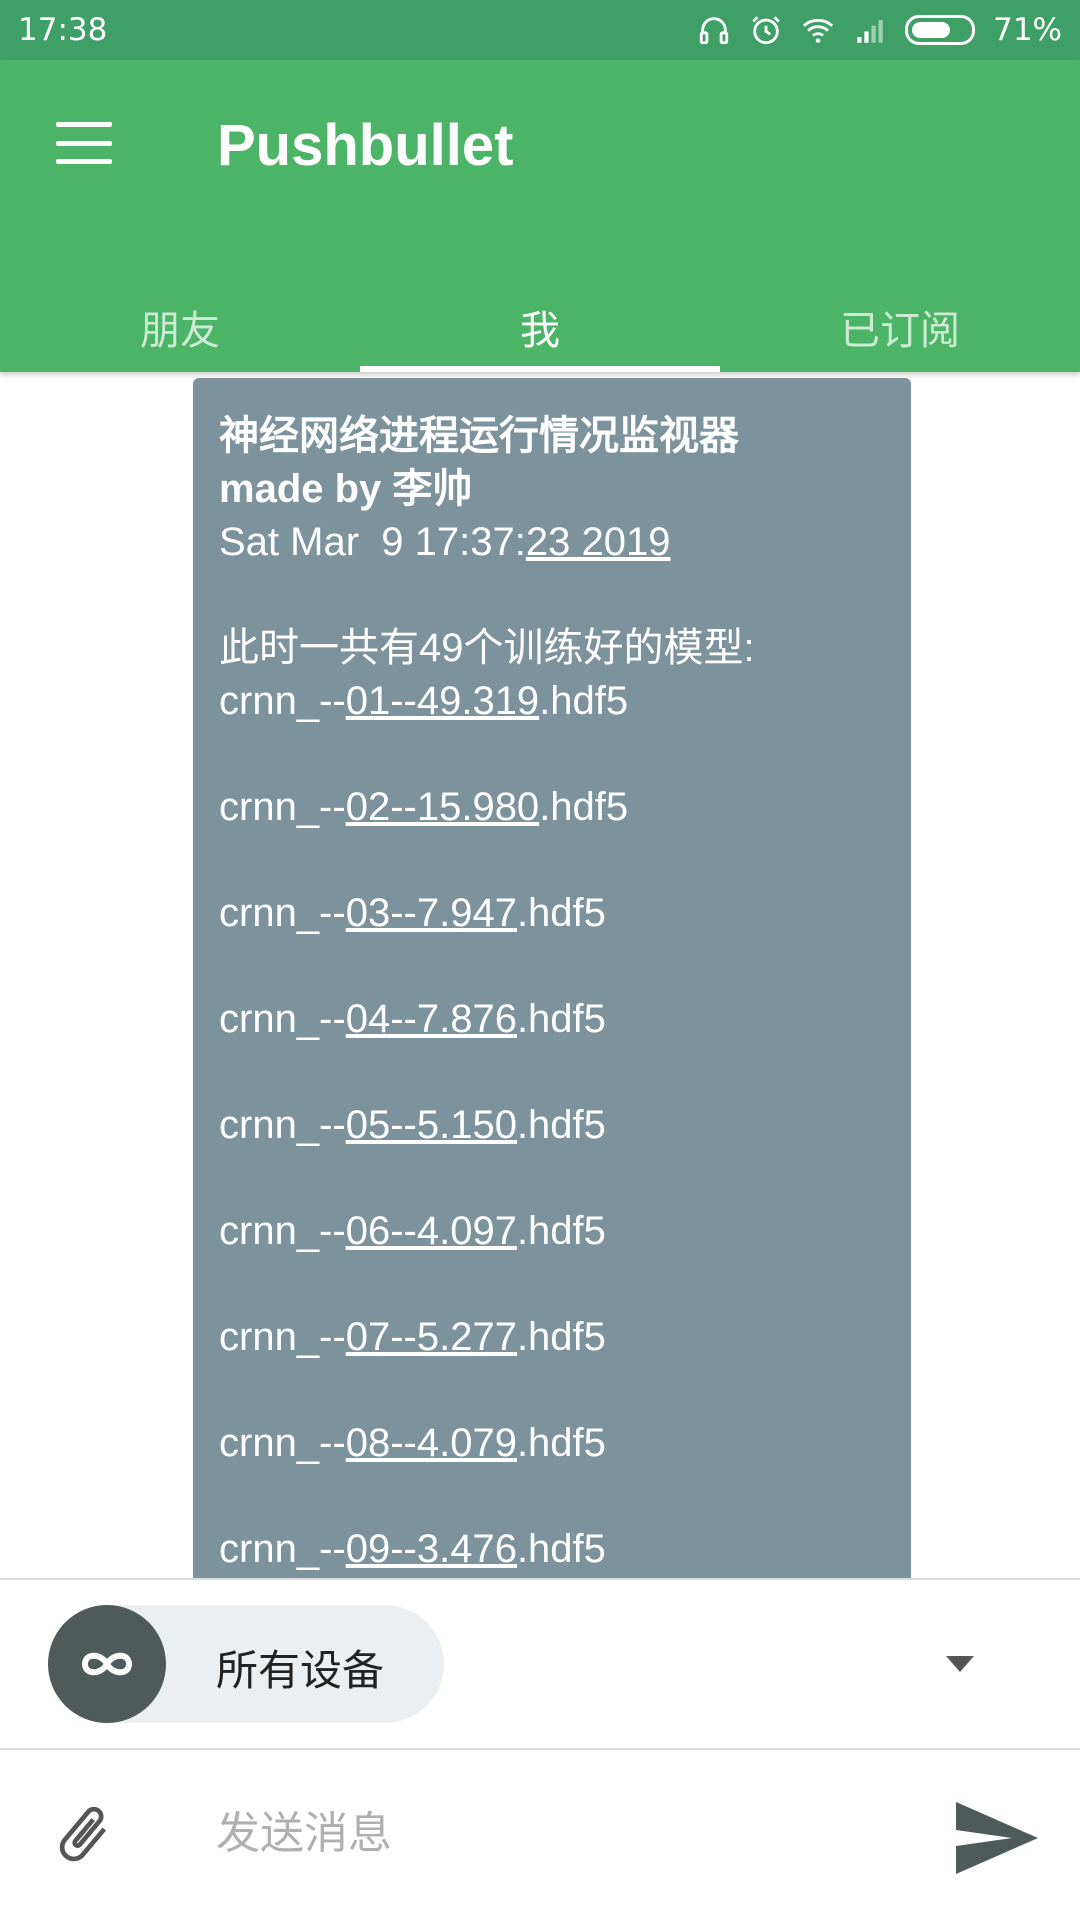  I want to click on message-date: Sat Mar 9 17:37:23 2019, so click(445, 542).